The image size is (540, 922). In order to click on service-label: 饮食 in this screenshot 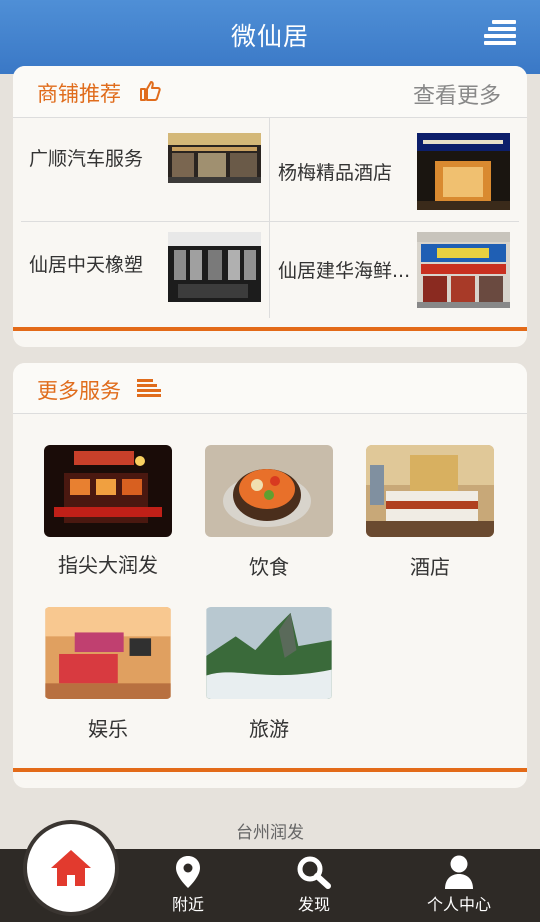, I will do `click(269, 567)`.